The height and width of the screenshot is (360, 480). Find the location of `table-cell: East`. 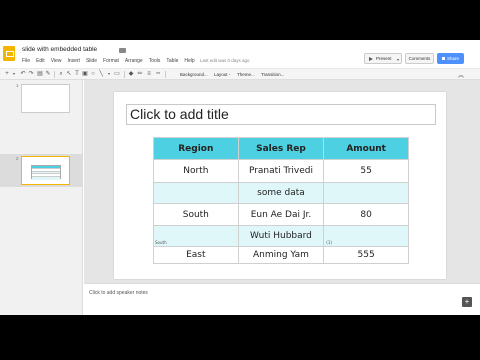

table-cell: East is located at coordinates (196, 255).